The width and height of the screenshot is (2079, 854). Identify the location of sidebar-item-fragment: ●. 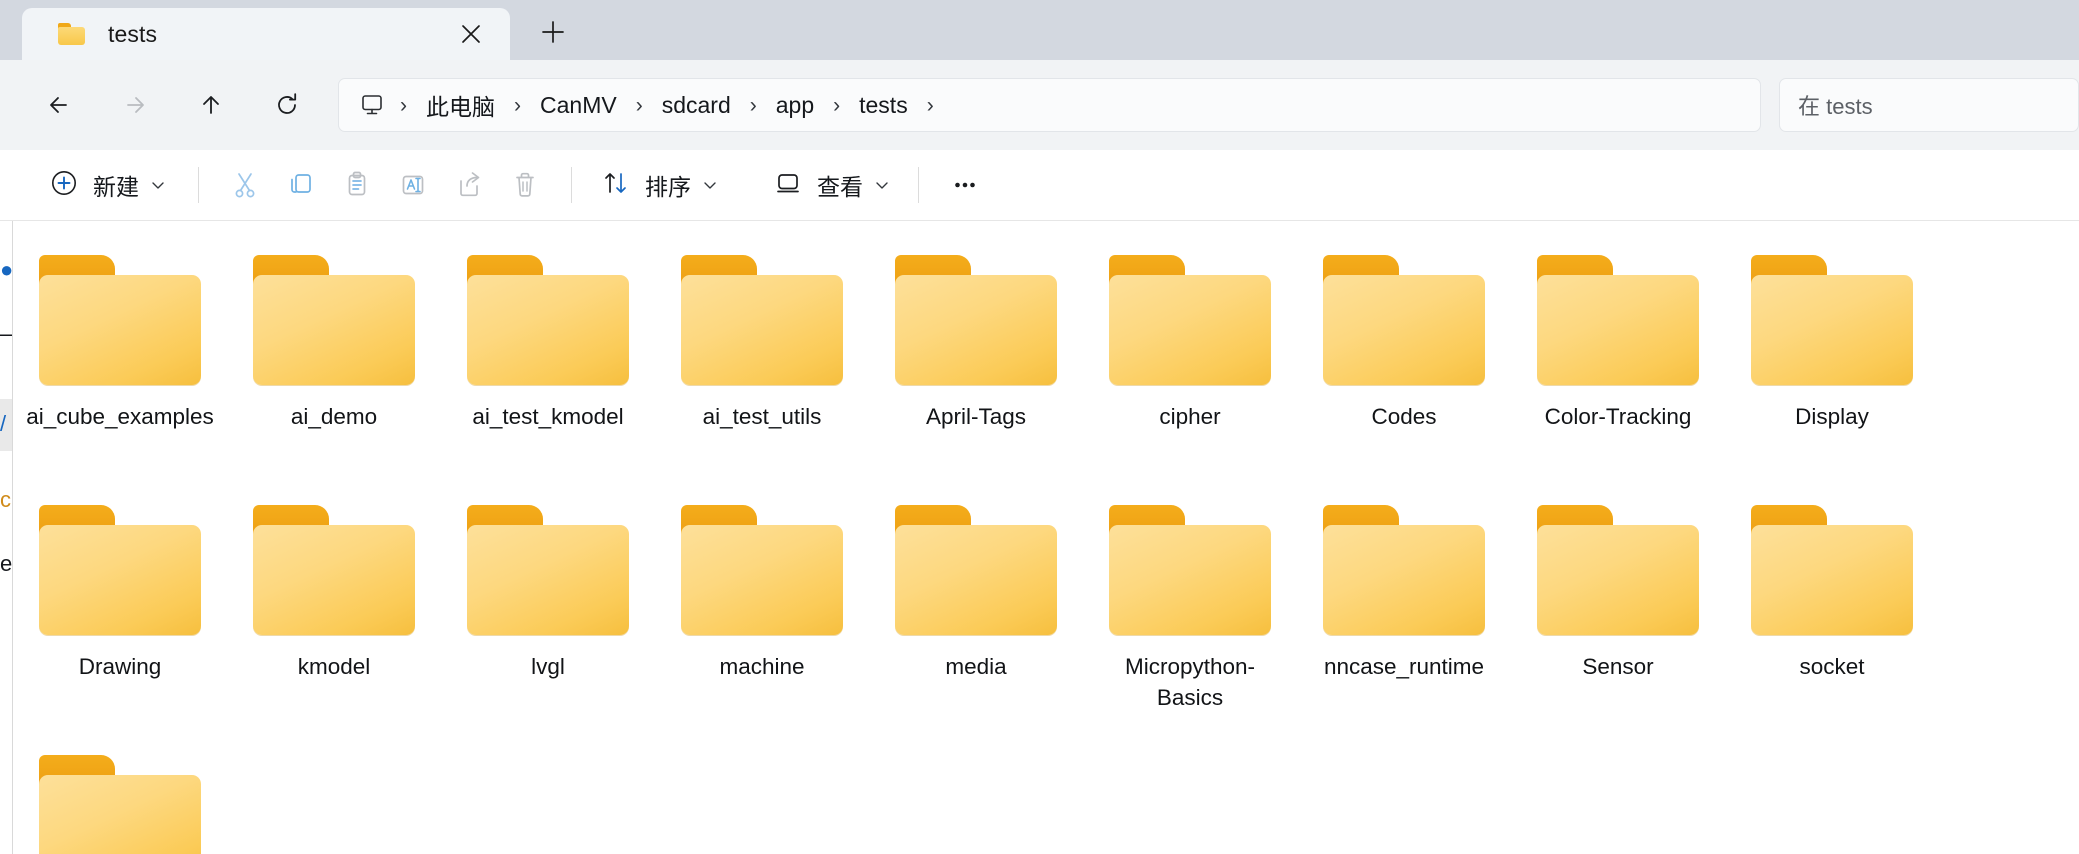
(6, 270).